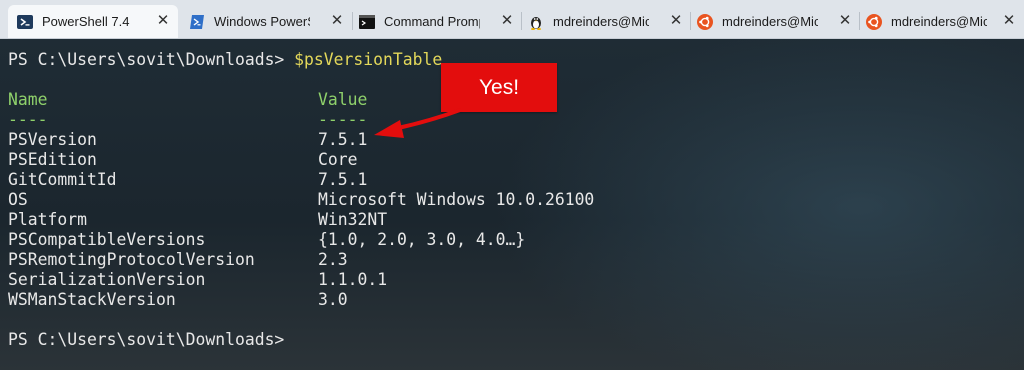 This screenshot has width=1024, height=370. Describe the element at coordinates (151, 59) in the screenshot. I see `prompt: PS C:\Users\sovit\Downloads>` at that location.